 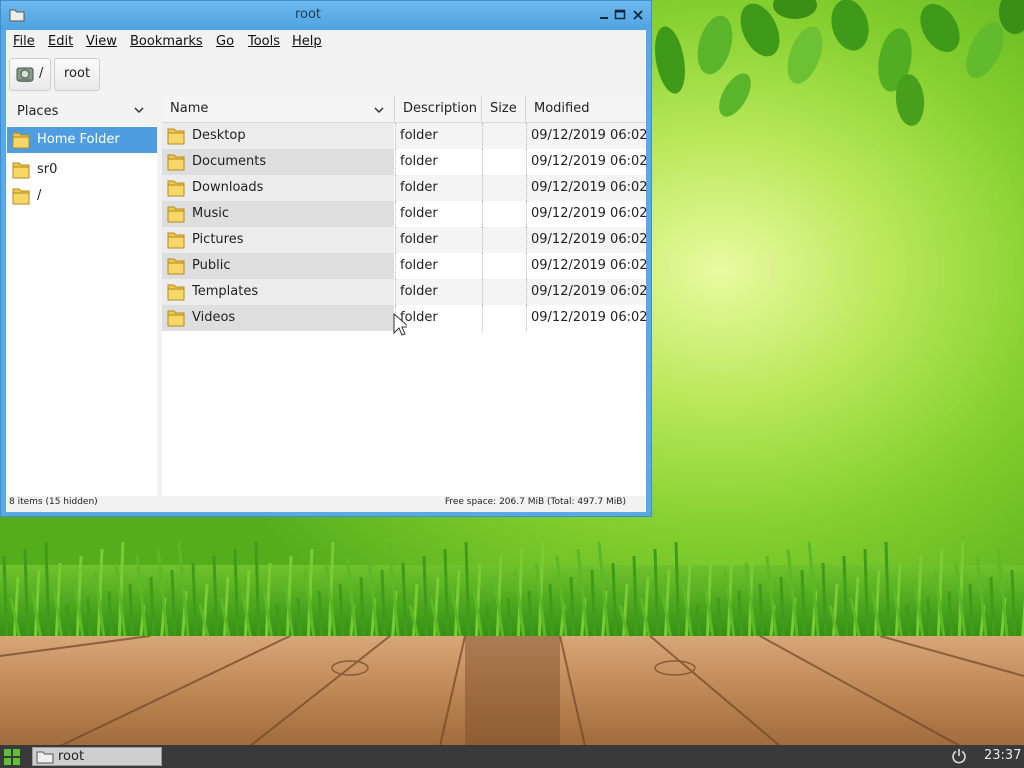 I want to click on place-item-root: /, so click(x=82, y=196).